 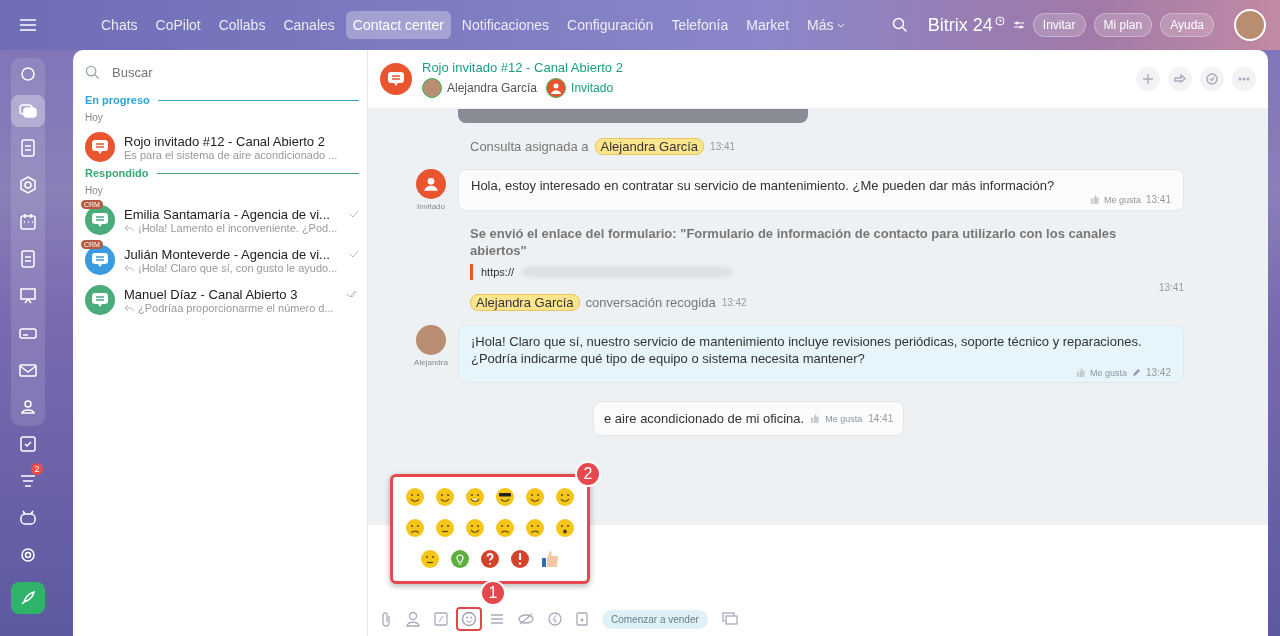 What do you see at coordinates (592, 88) in the screenshot?
I see `member-name: Invitado` at bounding box center [592, 88].